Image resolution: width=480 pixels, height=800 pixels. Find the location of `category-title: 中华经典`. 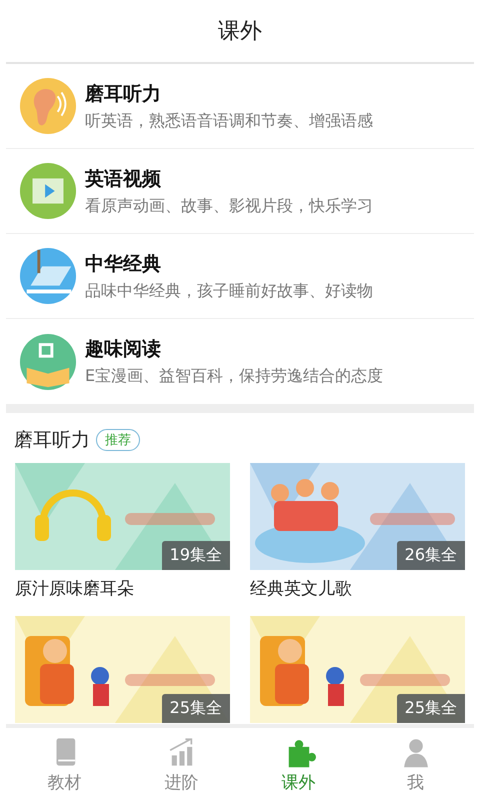

category-title: 中华经典 is located at coordinates (123, 264).